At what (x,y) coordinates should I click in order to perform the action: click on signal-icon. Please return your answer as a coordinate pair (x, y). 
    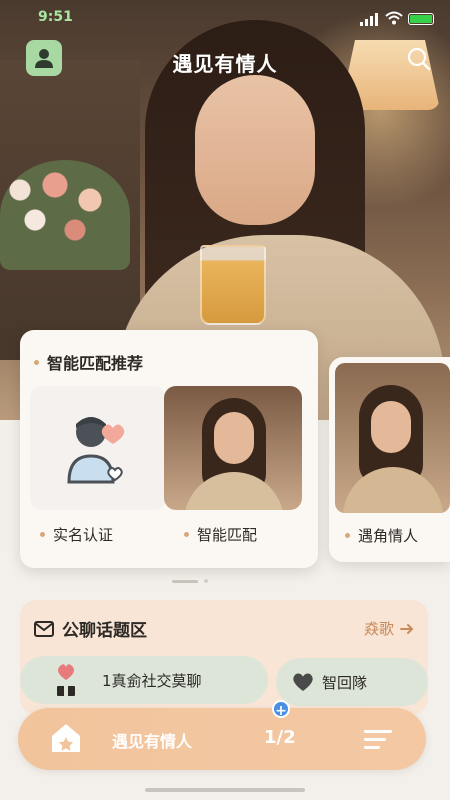
    Looking at the image, I should click on (369, 19).